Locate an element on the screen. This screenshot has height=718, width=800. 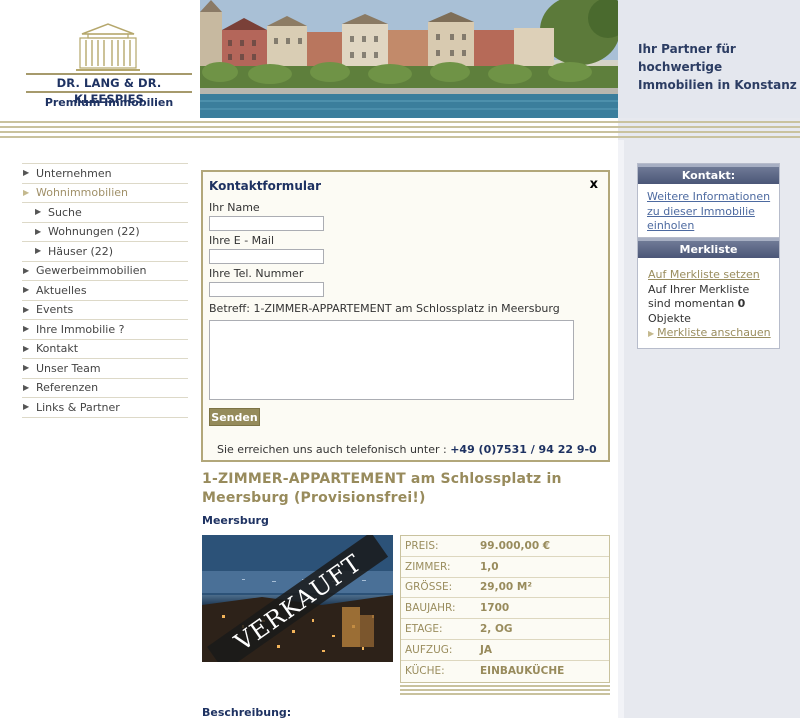
phone-number: +49 (0)7531 / 94 22 9-0 is located at coordinates (523, 449).